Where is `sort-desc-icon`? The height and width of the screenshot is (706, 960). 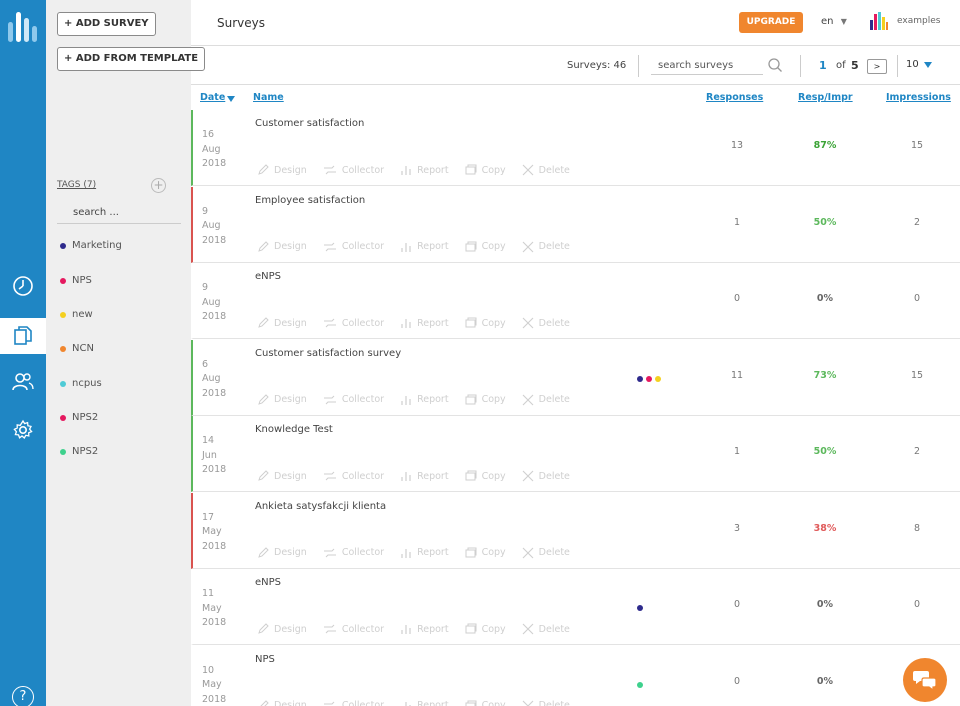 sort-desc-icon is located at coordinates (231, 99).